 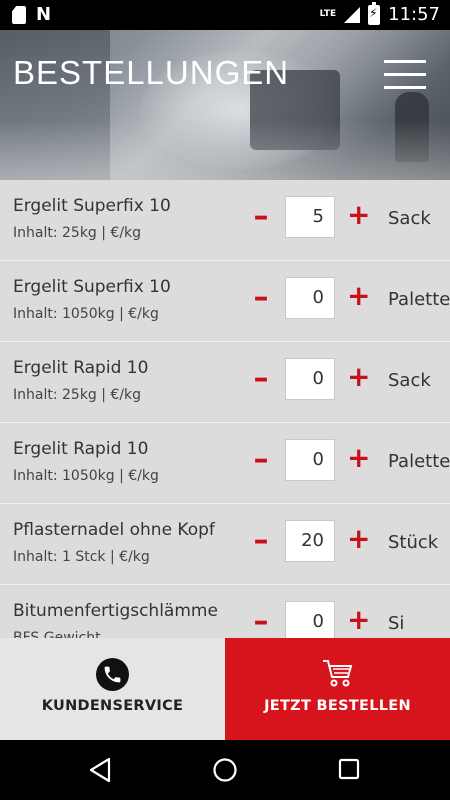 I want to click on customer-service-button: KUNDENSERVICE, so click(x=112, y=689).